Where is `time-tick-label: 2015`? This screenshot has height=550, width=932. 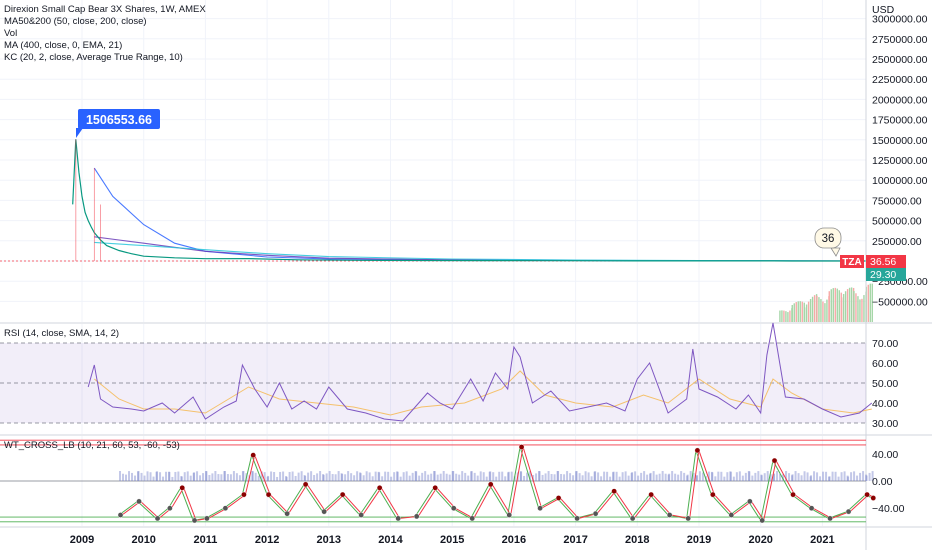
time-tick-label: 2015 is located at coordinates (452, 540).